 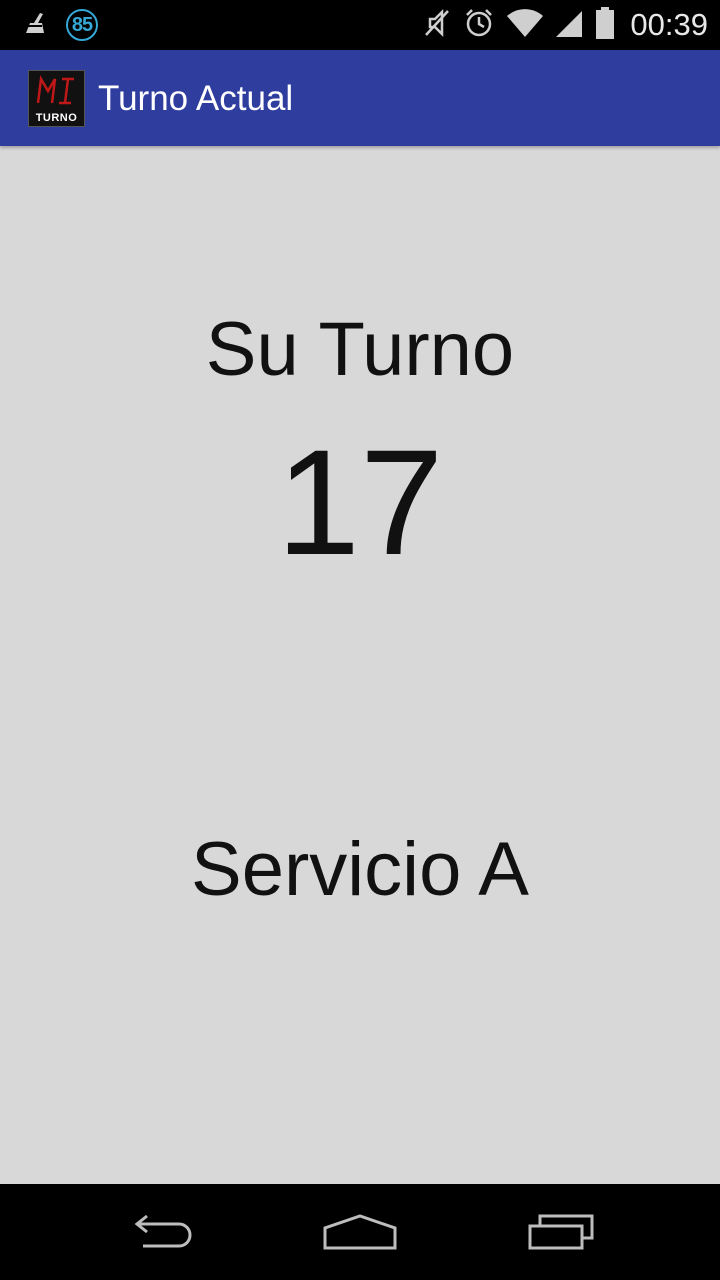 I want to click on alarm-icon, so click(x=479, y=25).